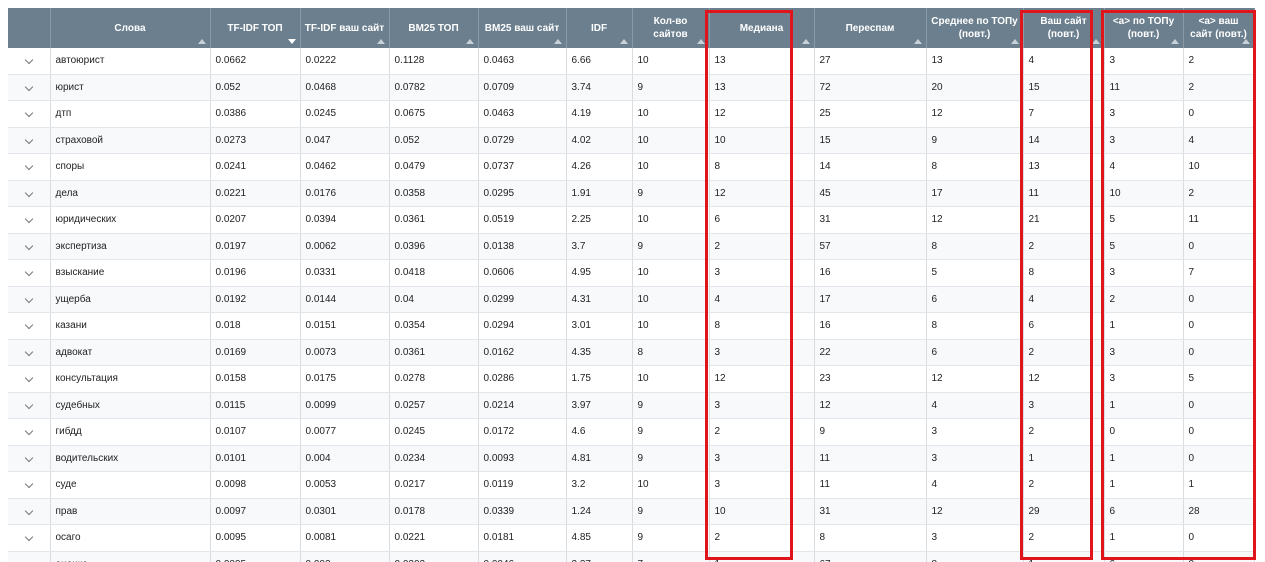  I want to click on col-header-overspam: Переспам, so click(870, 28).